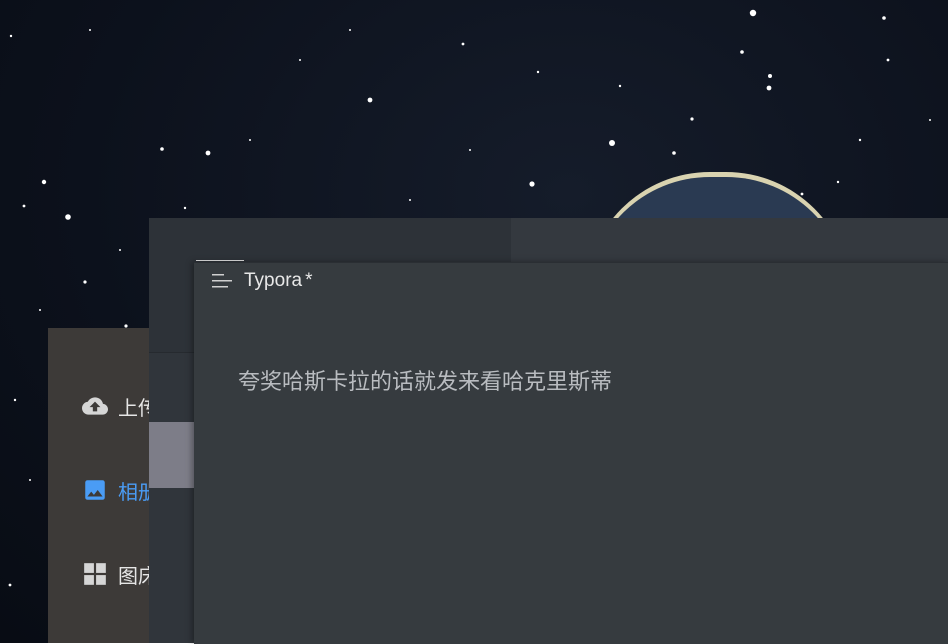 This screenshot has width=948, height=644. I want to click on window-title: Typora, so click(273, 280).